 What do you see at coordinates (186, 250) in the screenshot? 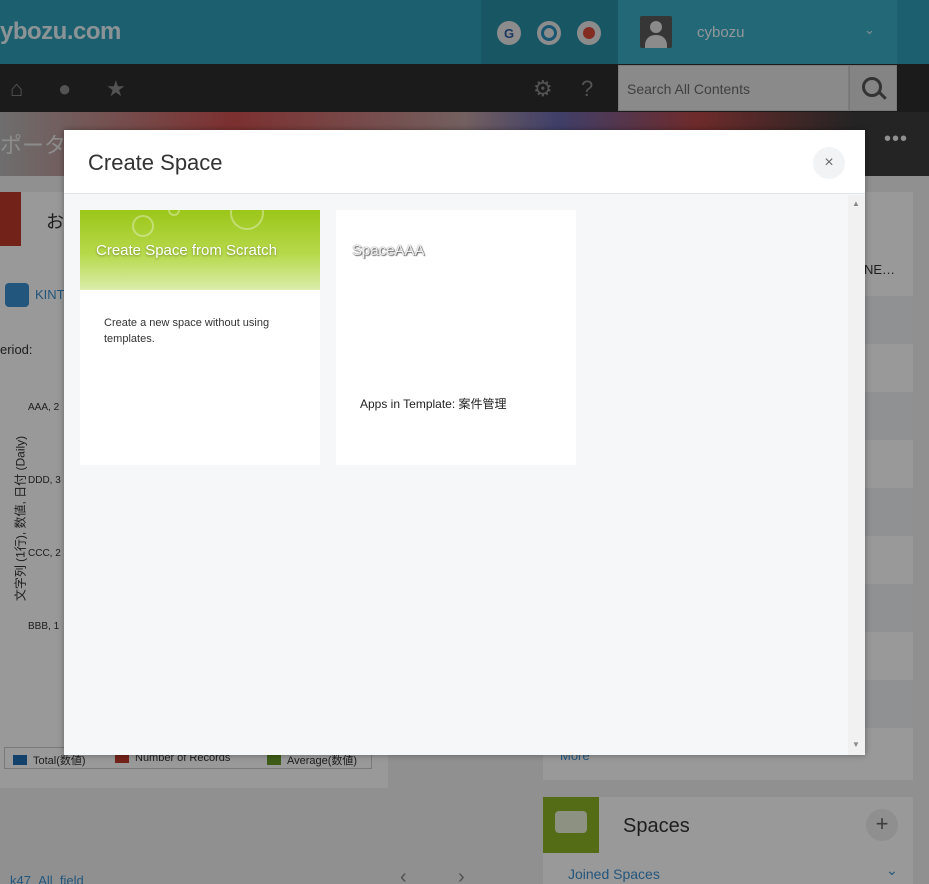
I see `card-title: Create Space from Scratch` at bounding box center [186, 250].